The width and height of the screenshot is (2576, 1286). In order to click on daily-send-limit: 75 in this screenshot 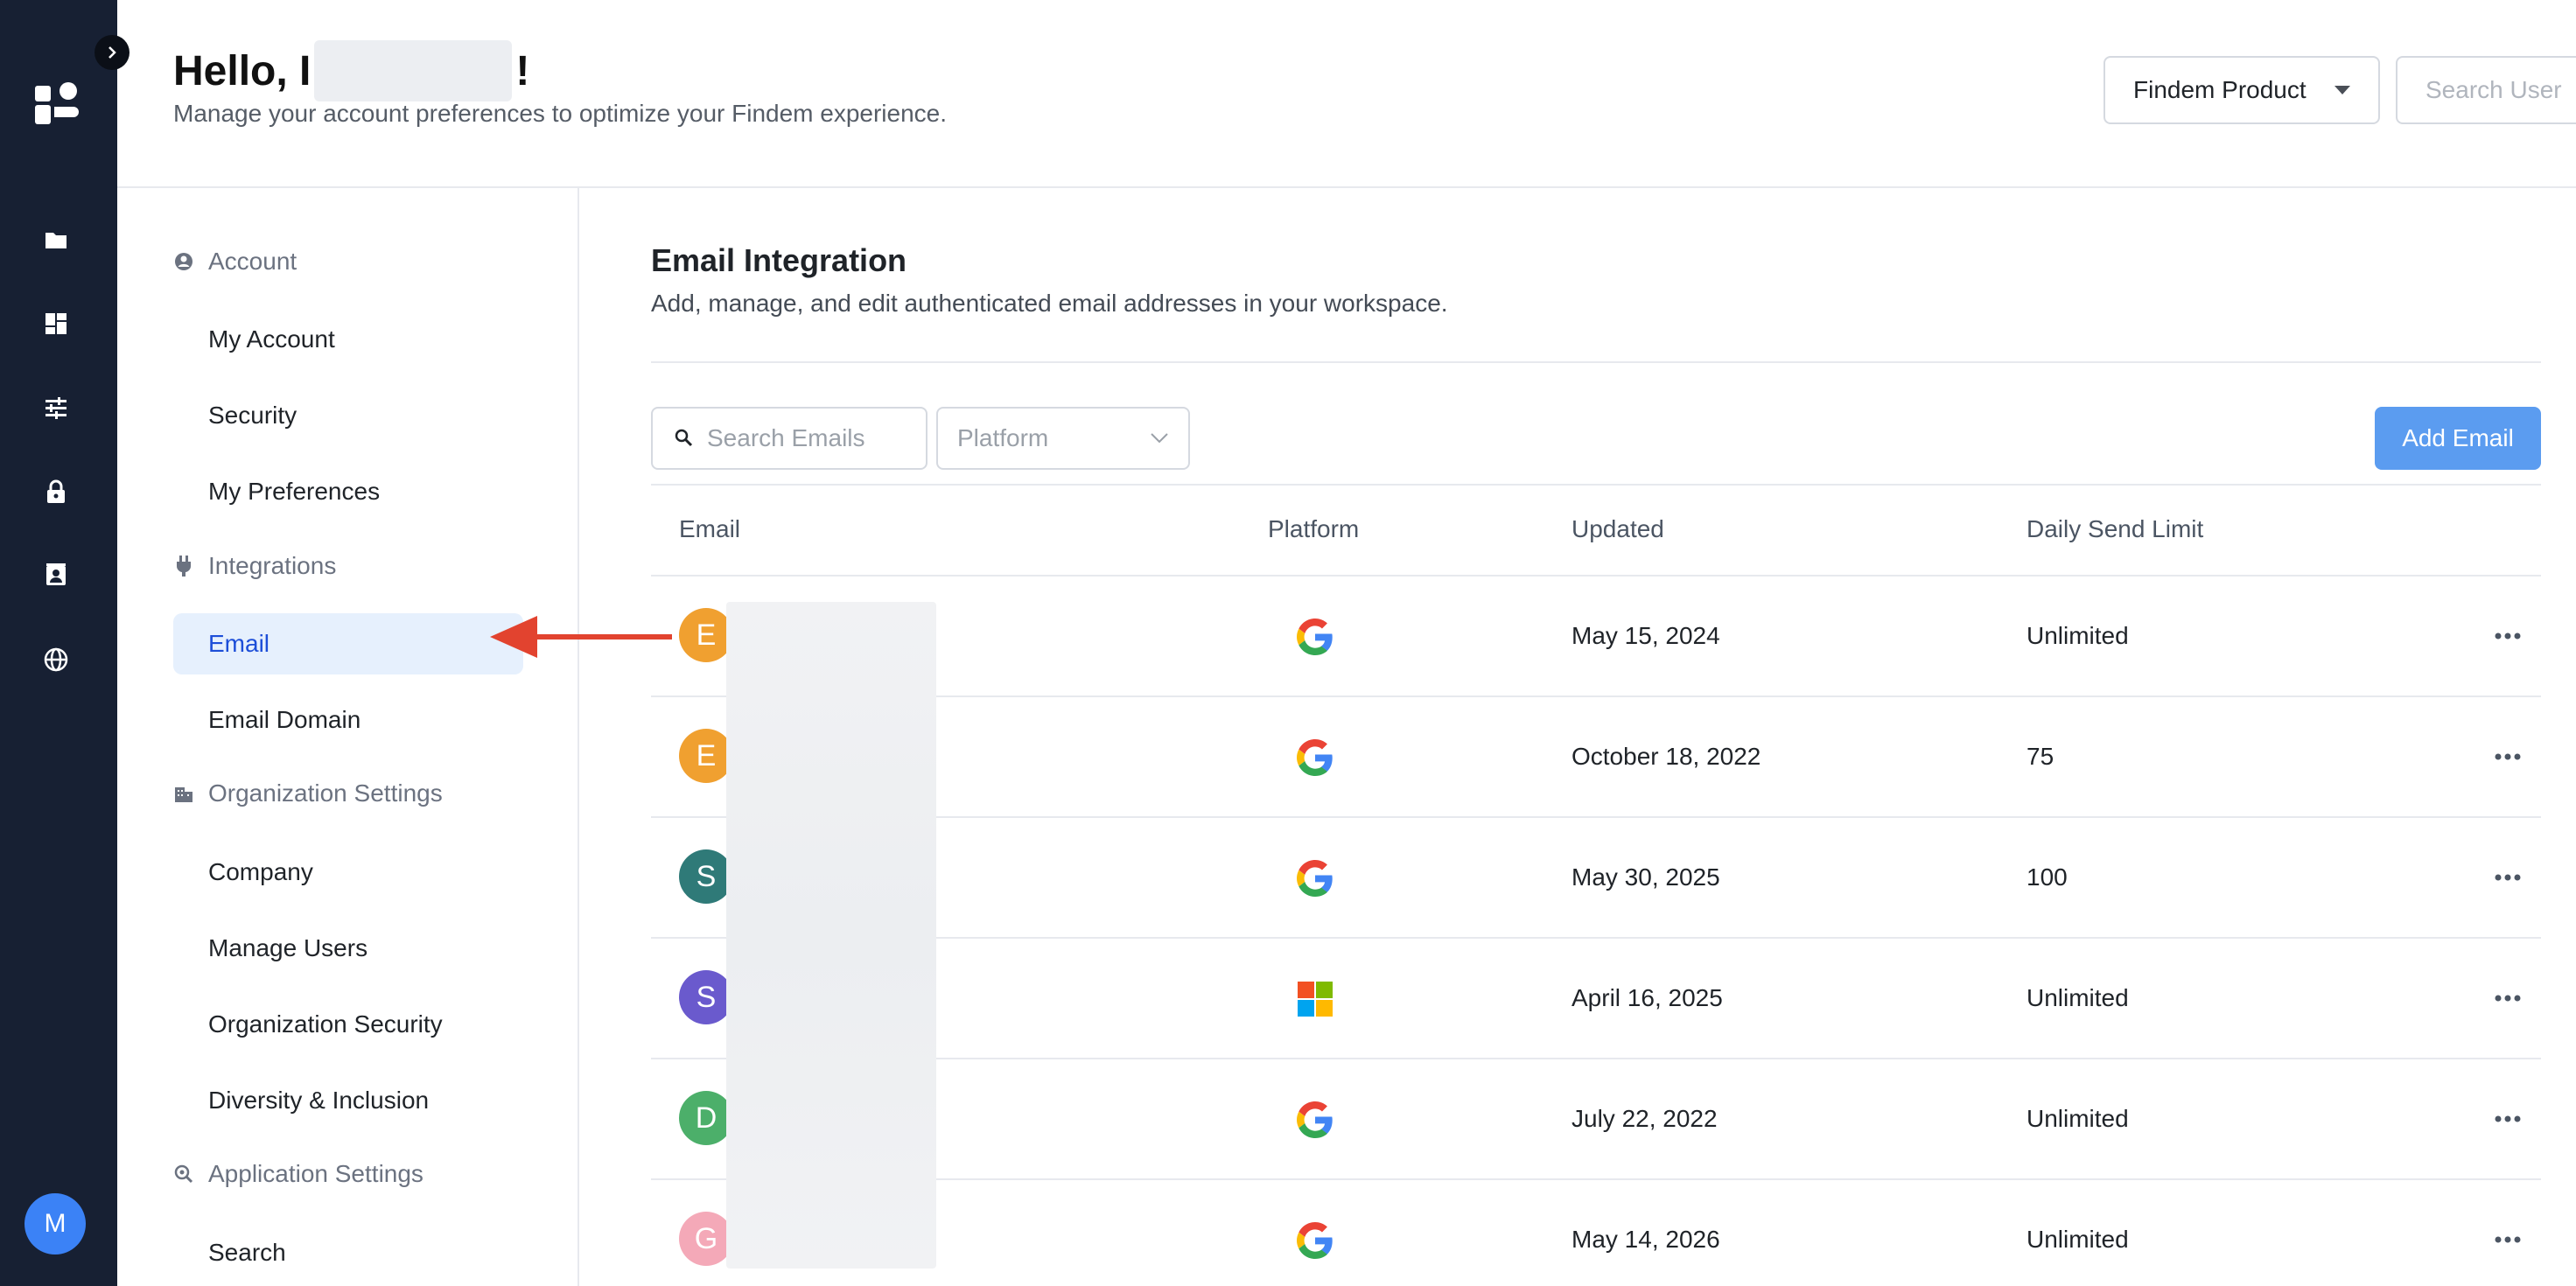, I will do `click(2040, 756)`.